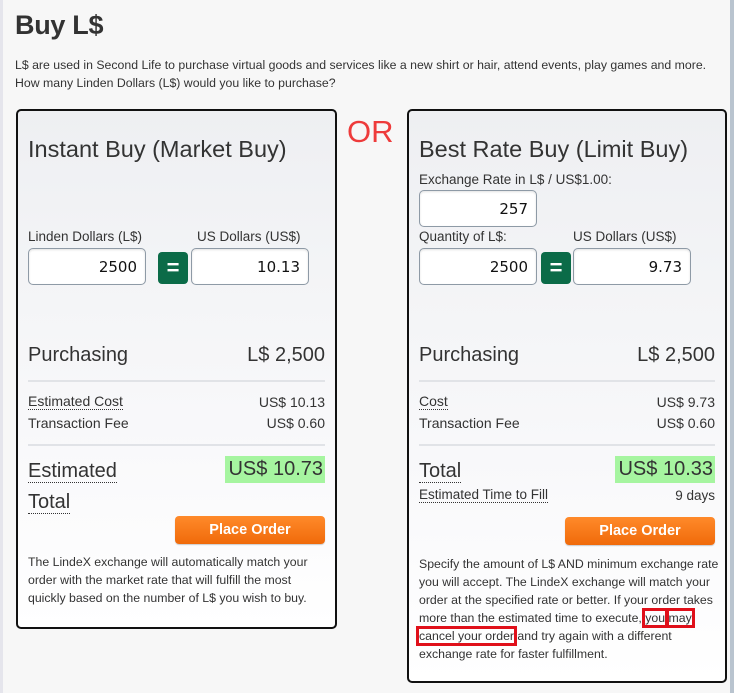 This screenshot has height=693, width=734. What do you see at coordinates (484, 495) in the screenshot?
I see `time-to-fill-label: Estimated Time to Fill` at bounding box center [484, 495].